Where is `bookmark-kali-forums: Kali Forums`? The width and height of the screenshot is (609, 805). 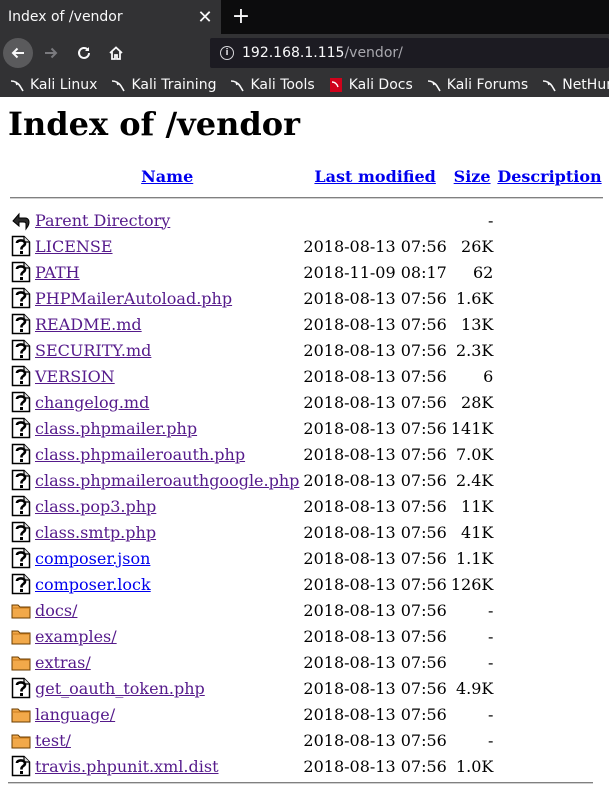
bookmark-kali-forums: Kali Forums is located at coordinates (477, 85).